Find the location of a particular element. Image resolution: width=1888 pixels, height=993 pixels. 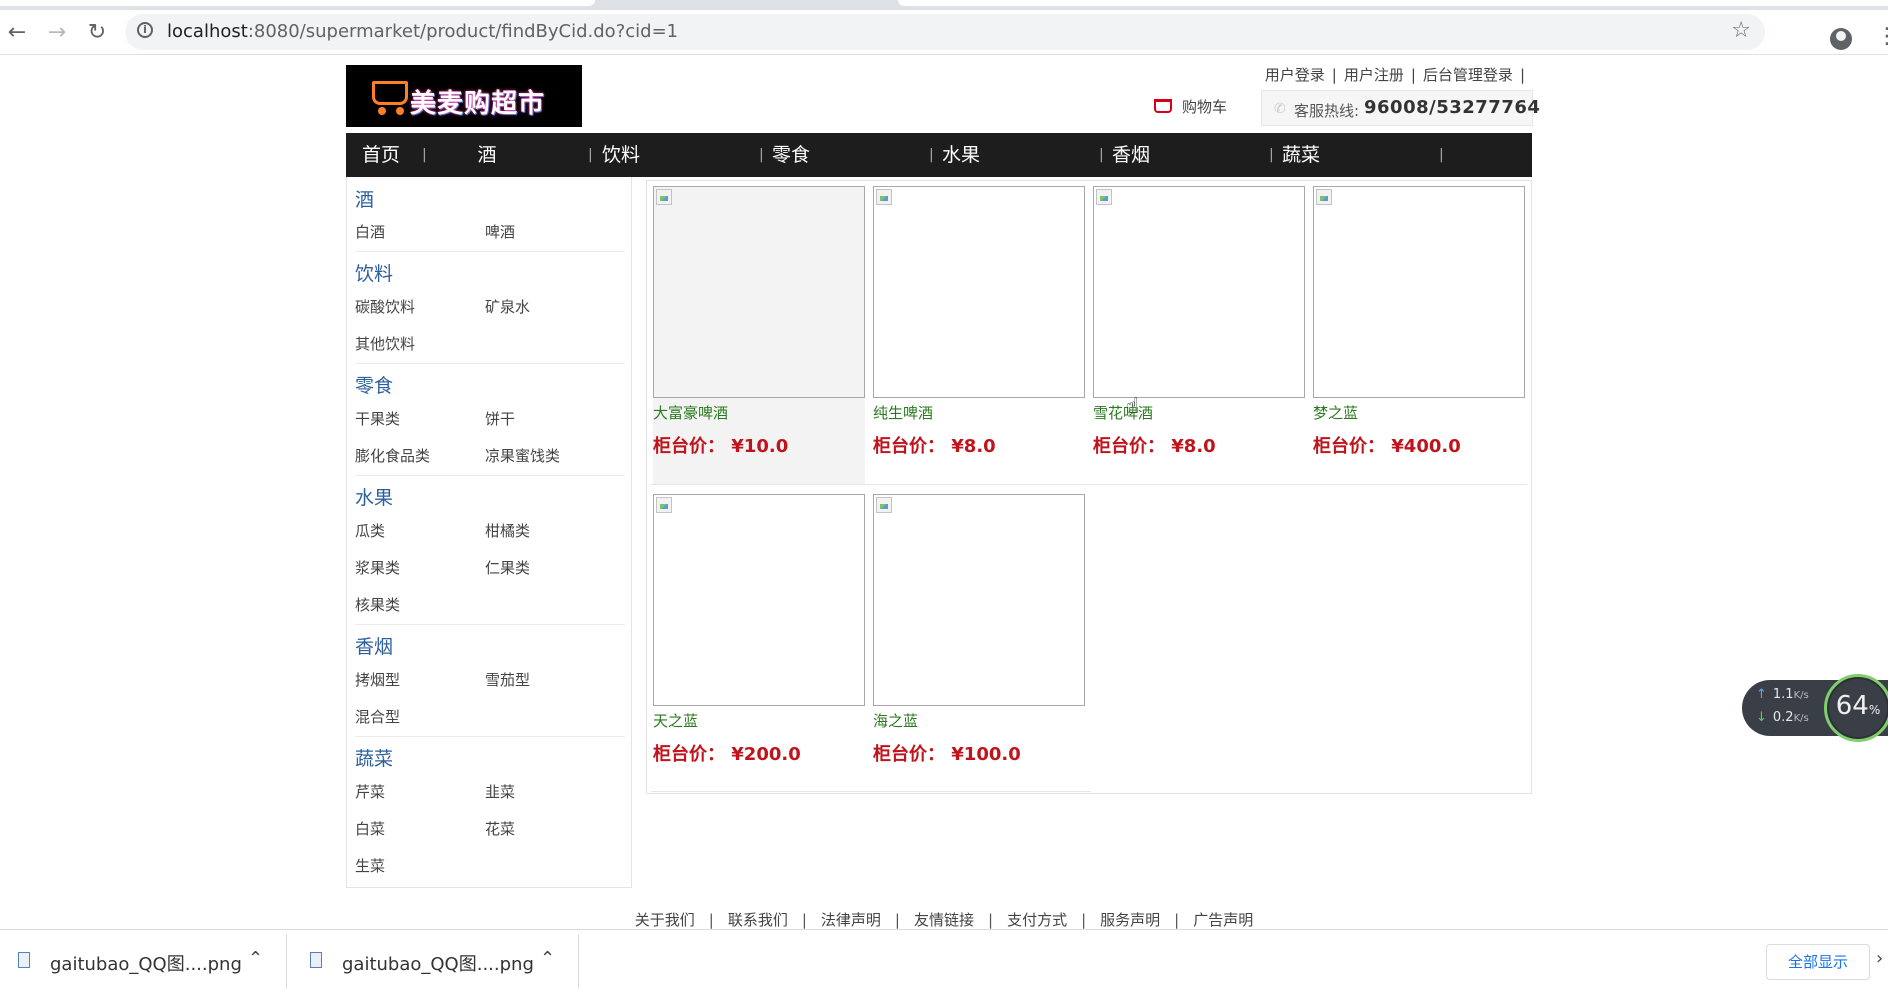

subcategory-item: 混合型 is located at coordinates (377, 716).